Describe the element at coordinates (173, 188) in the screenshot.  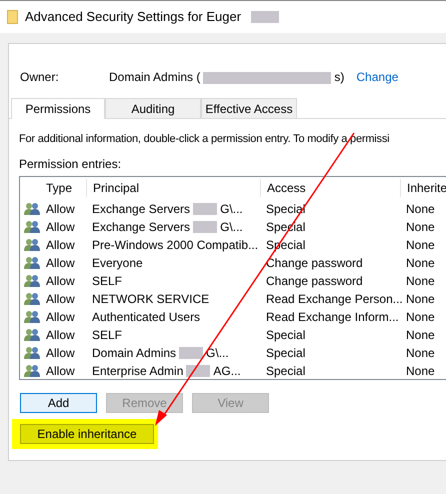
I see `column-header: Principal` at that location.